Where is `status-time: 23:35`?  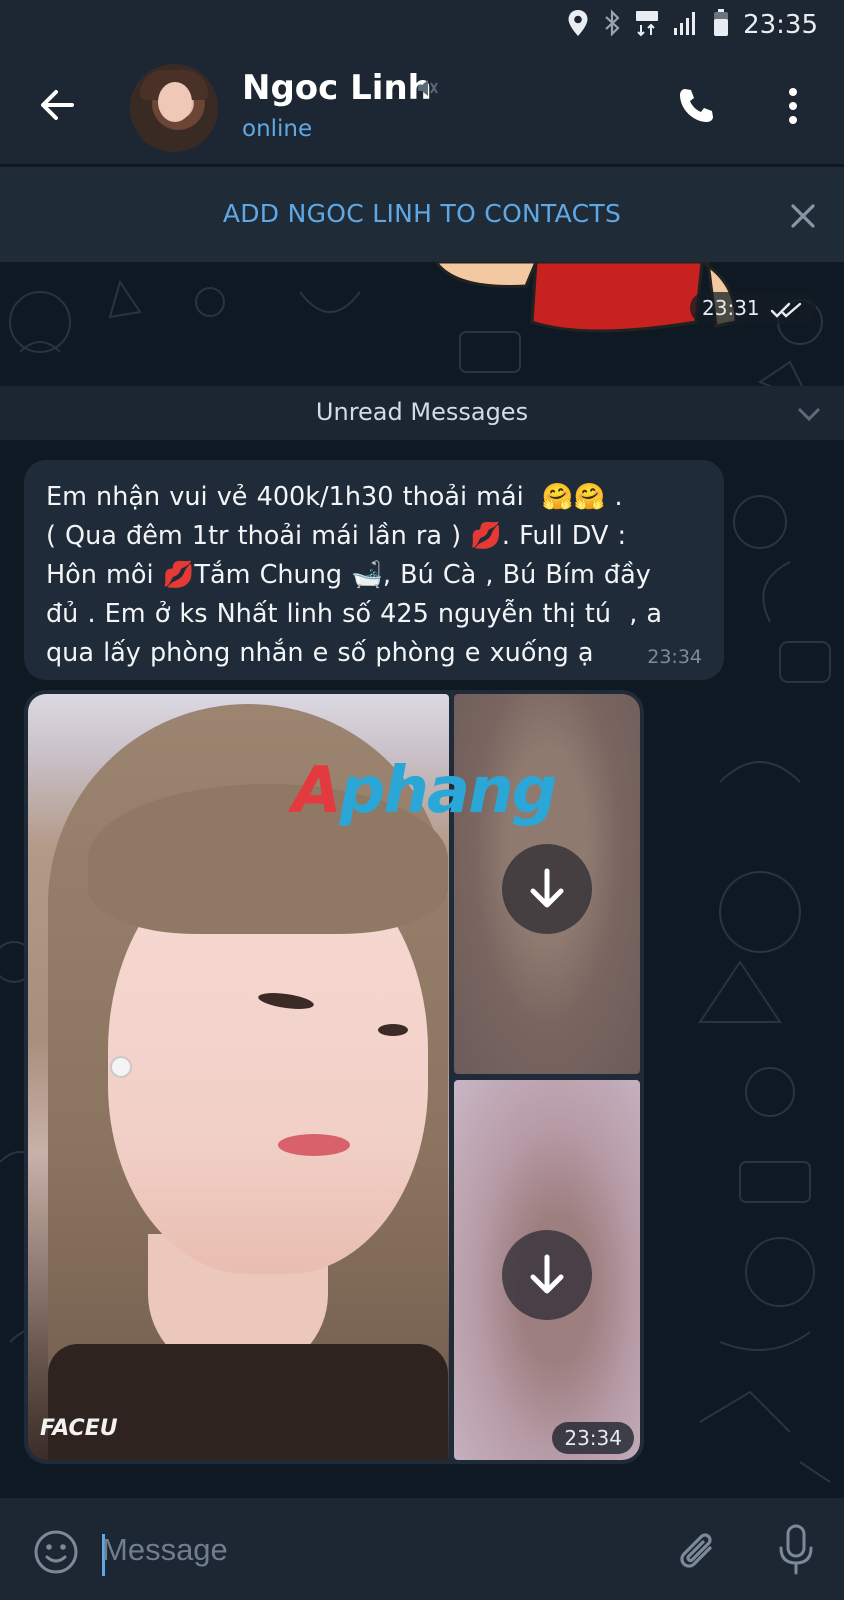 status-time: 23:35 is located at coordinates (780, 25).